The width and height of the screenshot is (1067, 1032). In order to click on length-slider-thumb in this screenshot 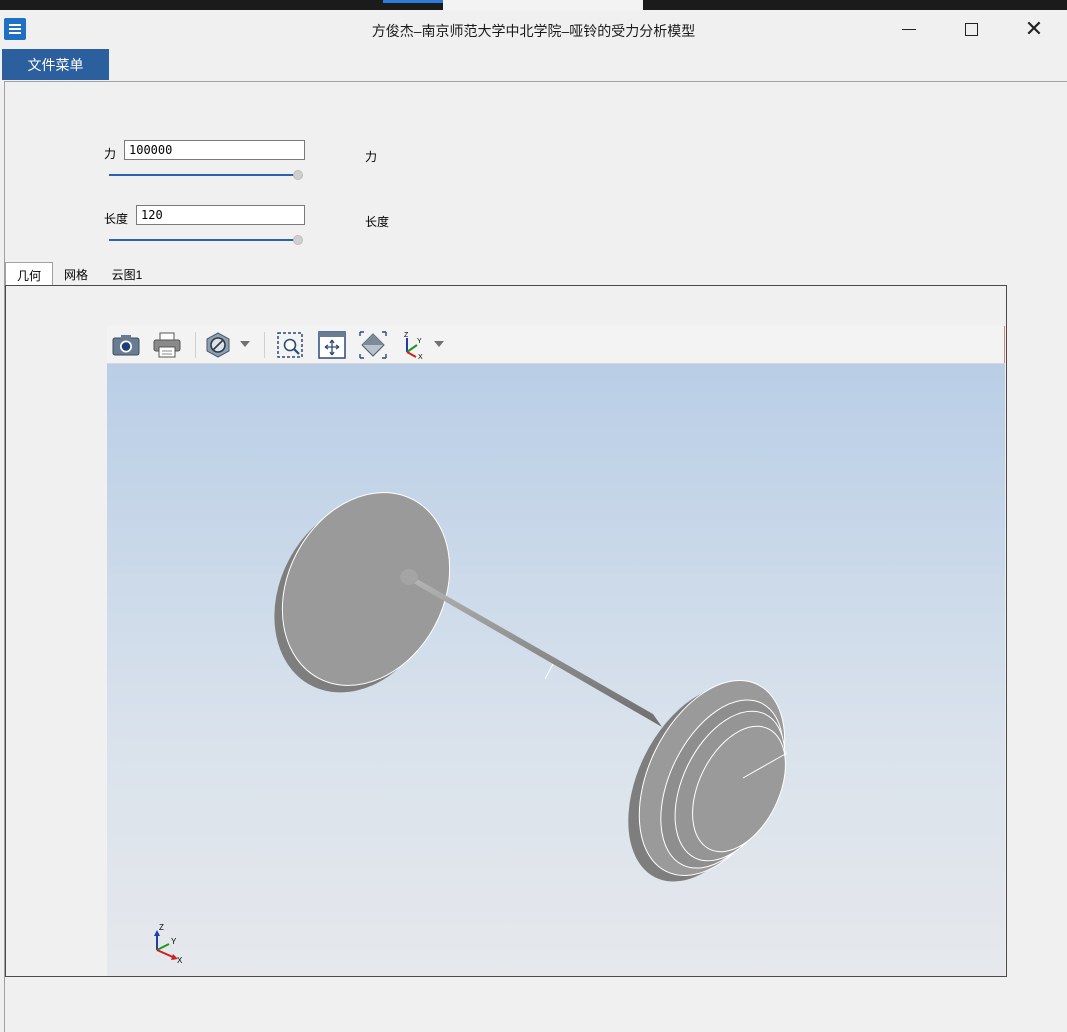, I will do `click(298, 240)`.